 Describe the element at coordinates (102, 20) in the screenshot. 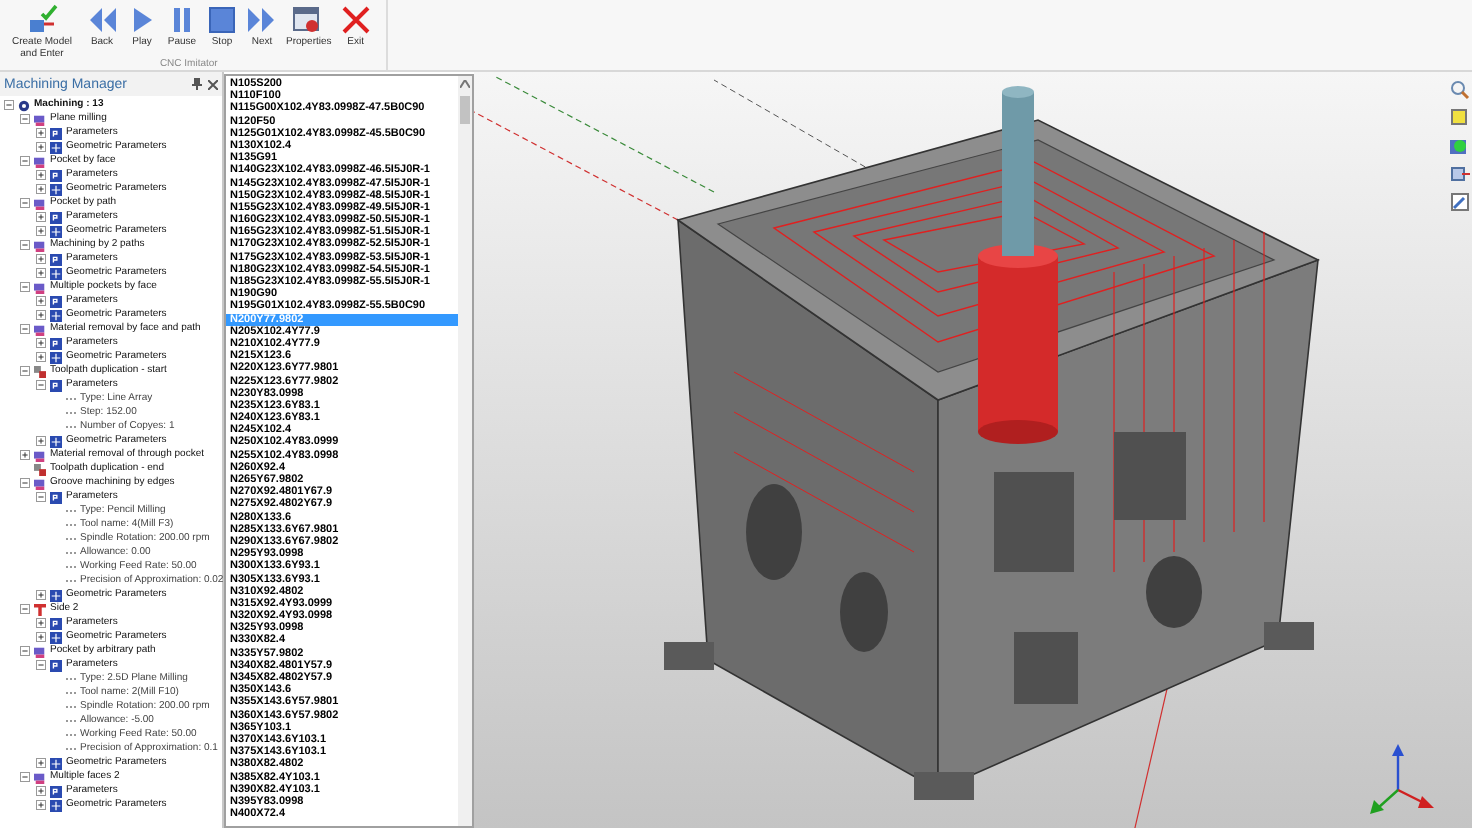

I see `back-icon` at that location.